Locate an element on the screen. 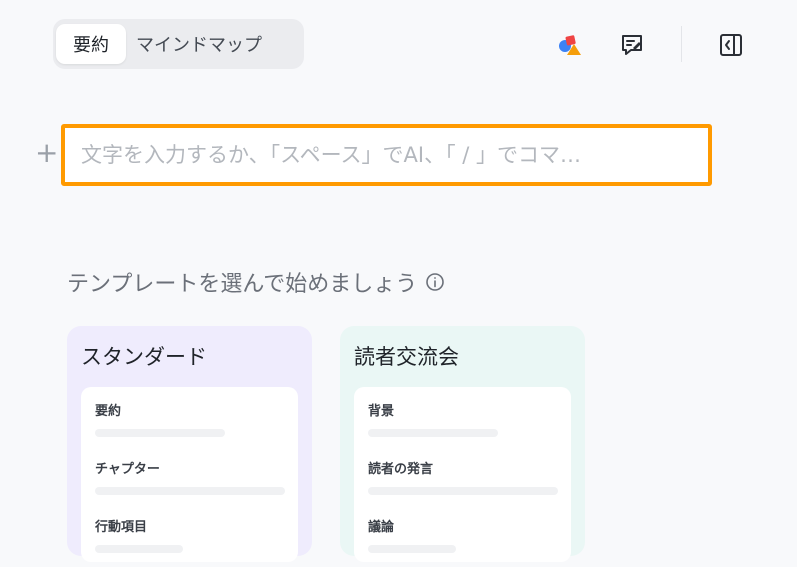  card-preview: 要約 チャプター 行動項目 is located at coordinates (189, 474).